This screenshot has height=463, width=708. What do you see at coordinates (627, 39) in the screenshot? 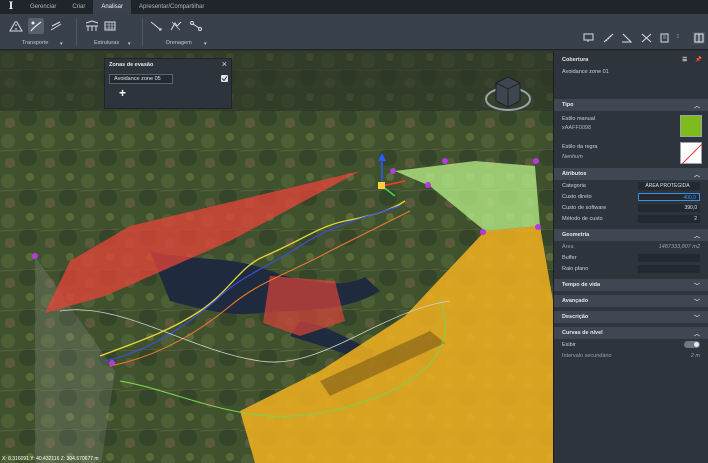
I see `angle-icon` at bounding box center [627, 39].